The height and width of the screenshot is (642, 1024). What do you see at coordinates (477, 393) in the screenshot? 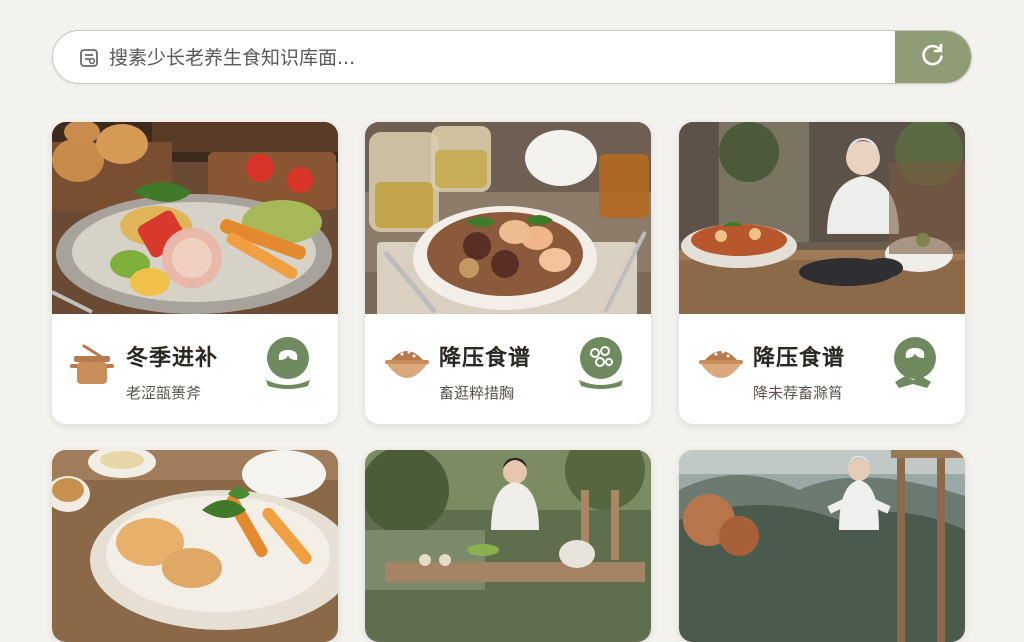
I see `card-subtitle: 畜逛粹措胸` at bounding box center [477, 393].